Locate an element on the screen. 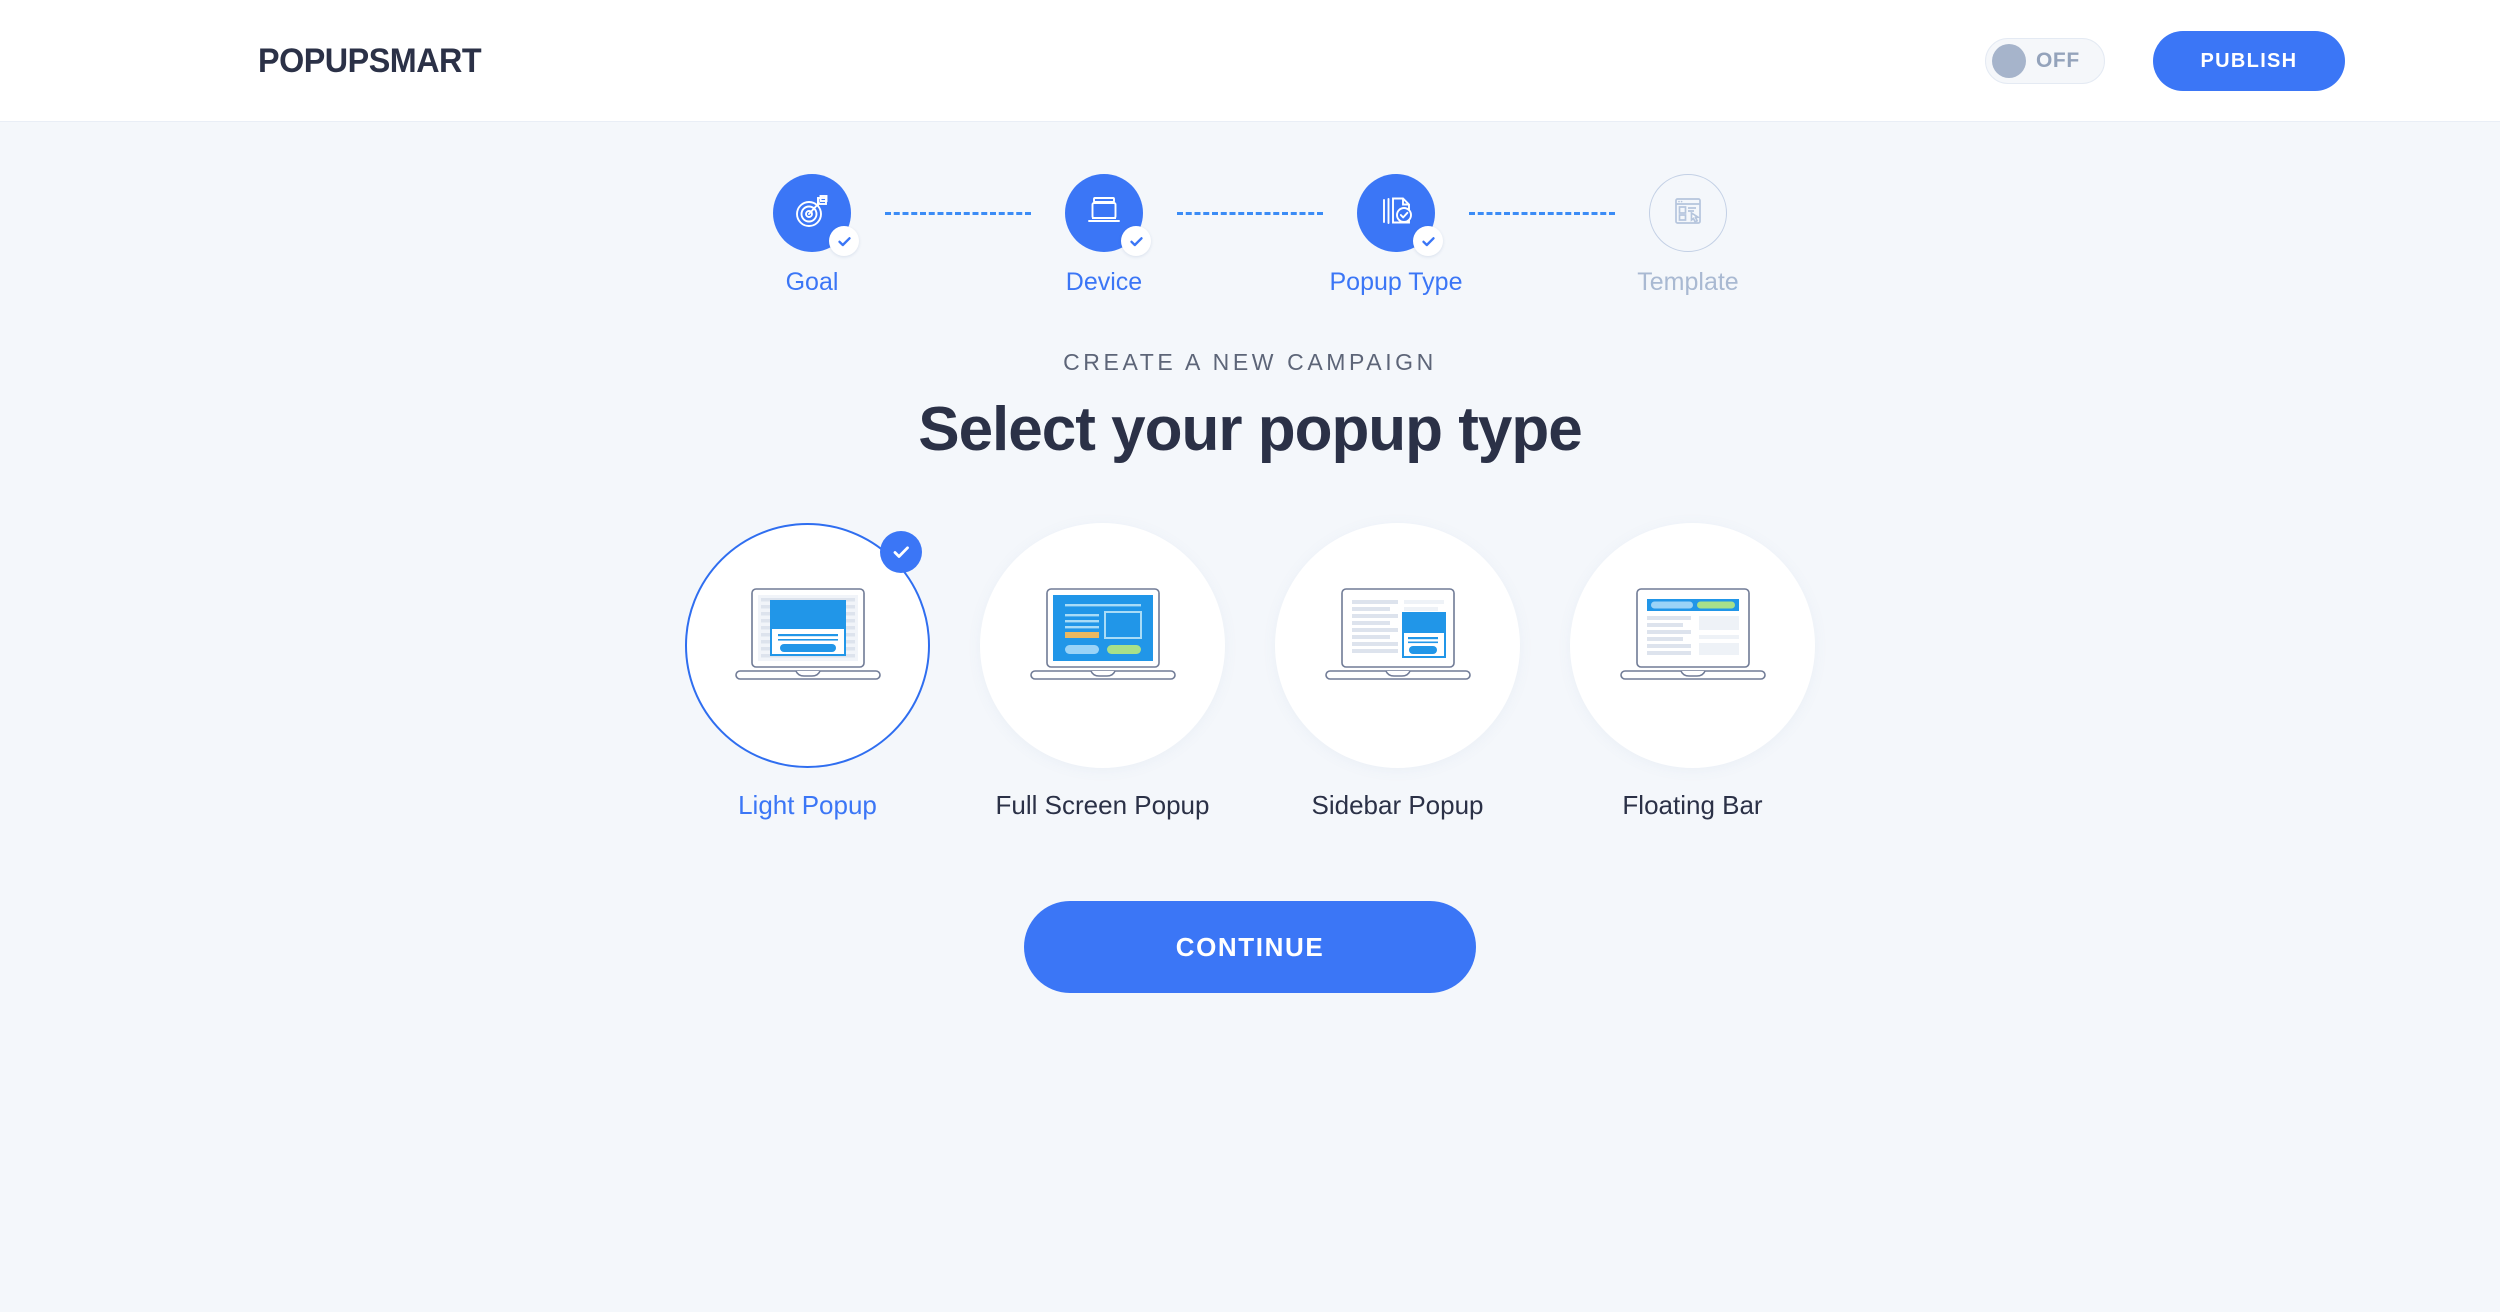  step-device-completed-badge is located at coordinates (1136, 241).